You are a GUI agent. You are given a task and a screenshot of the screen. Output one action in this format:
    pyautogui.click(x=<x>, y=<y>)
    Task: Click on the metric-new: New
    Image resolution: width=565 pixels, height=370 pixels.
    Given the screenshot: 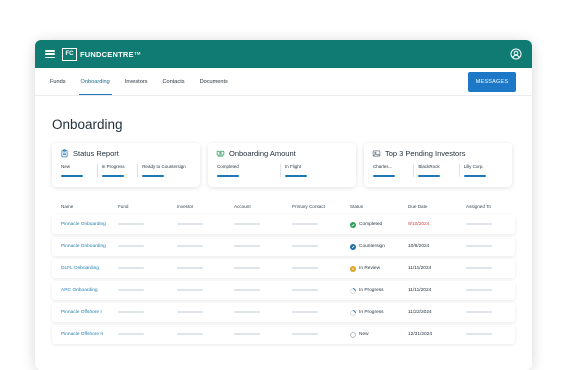 What is the action you would take?
    pyautogui.click(x=78, y=170)
    